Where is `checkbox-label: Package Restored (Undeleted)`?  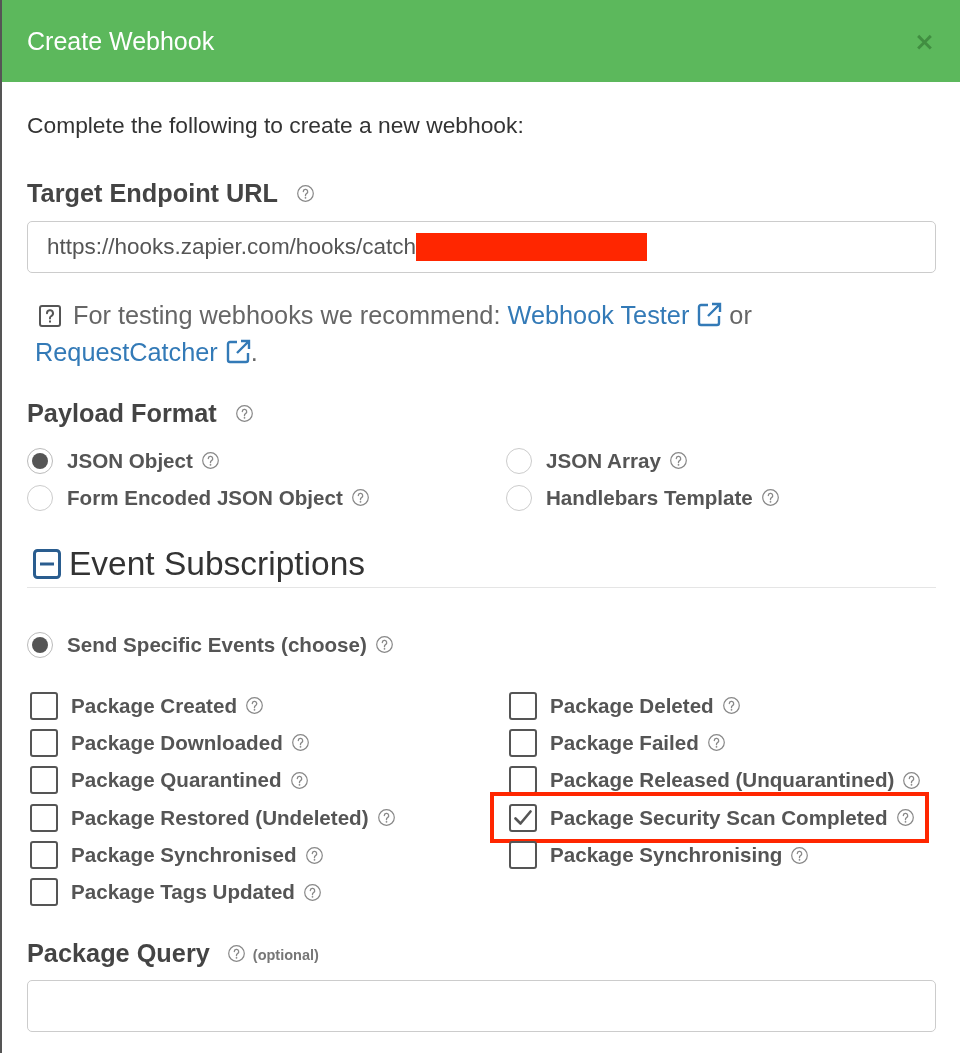
checkbox-label: Package Restored (Undeleted) is located at coordinates (220, 817).